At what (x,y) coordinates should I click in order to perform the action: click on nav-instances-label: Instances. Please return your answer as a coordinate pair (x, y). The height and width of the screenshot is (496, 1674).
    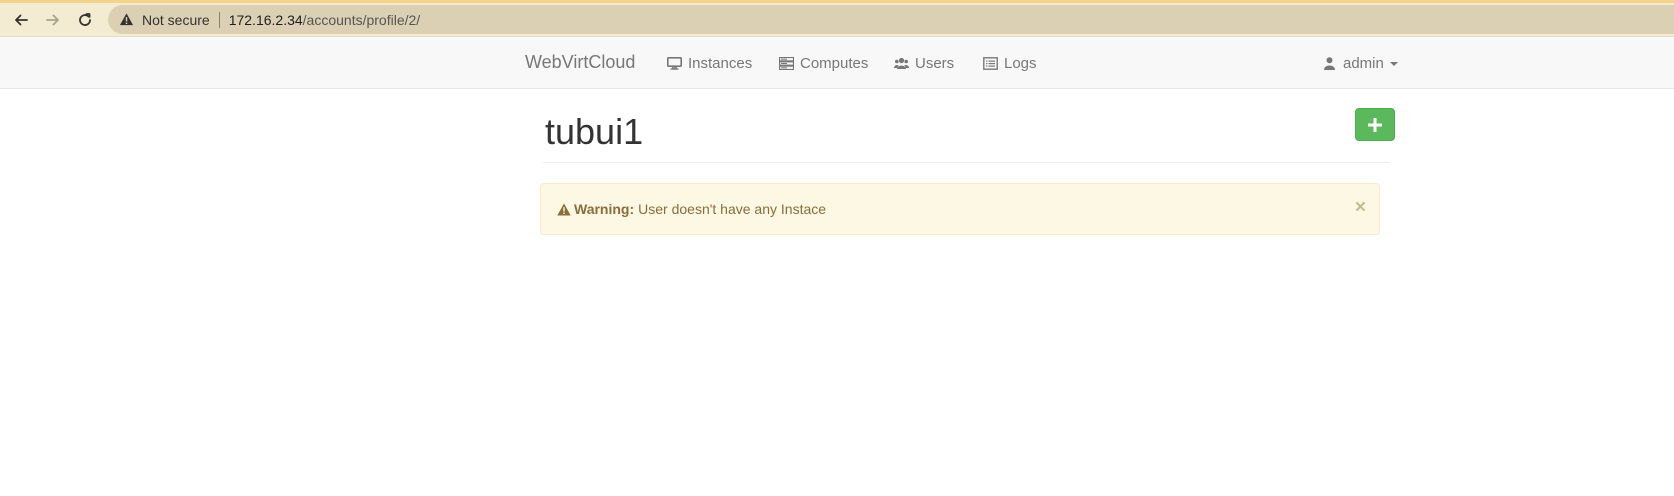
    Looking at the image, I should click on (720, 63).